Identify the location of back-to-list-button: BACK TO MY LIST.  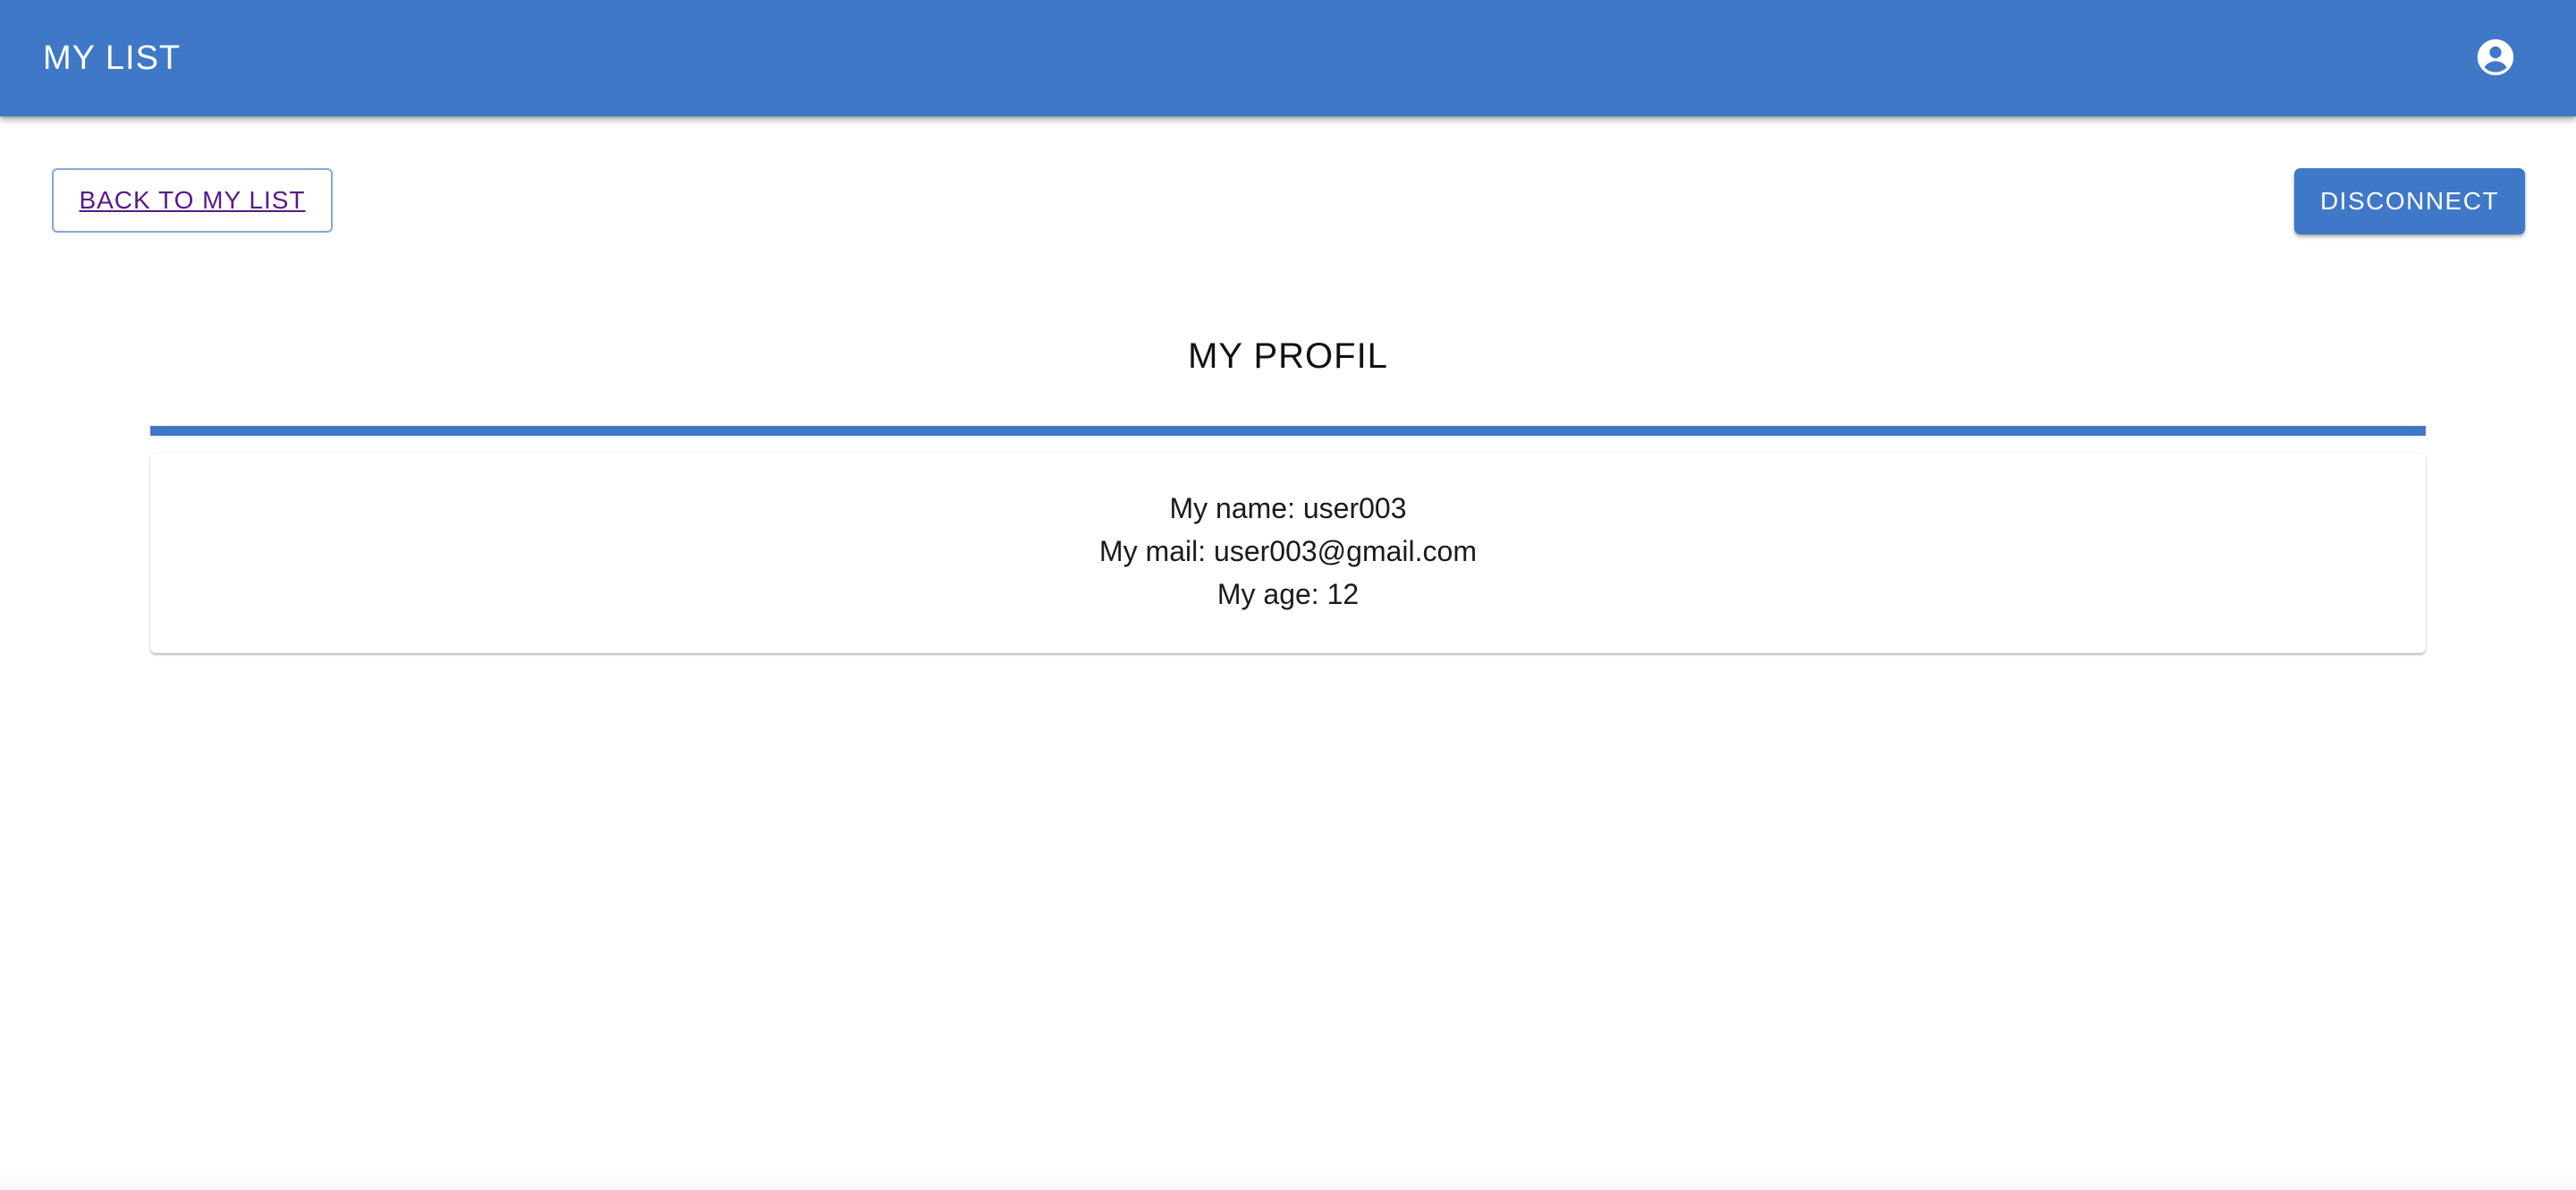
(192, 200).